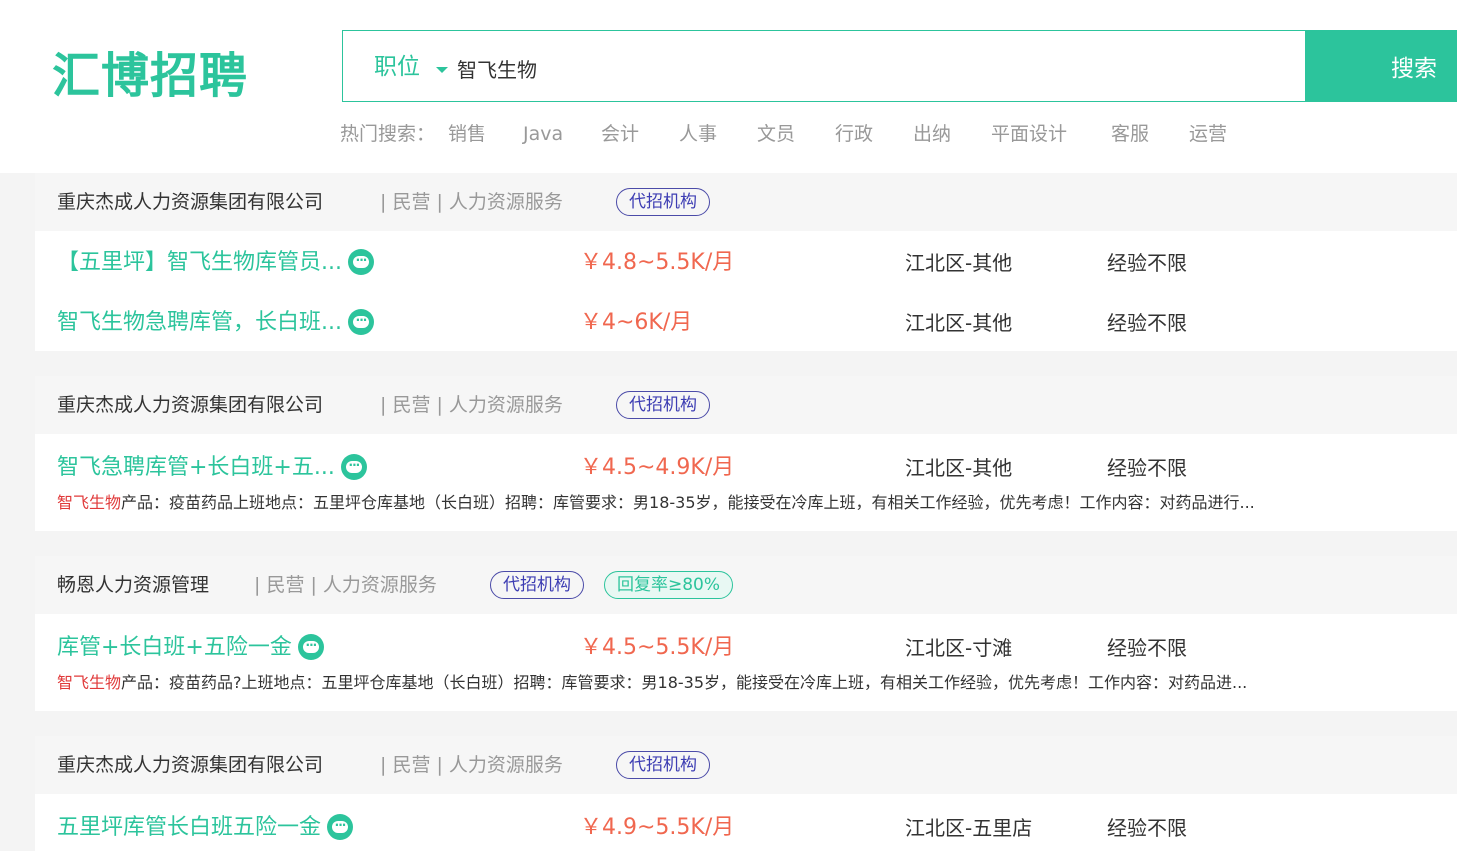 The width and height of the screenshot is (1457, 851). I want to click on site-logo: 汇博招聘, so click(150, 76).